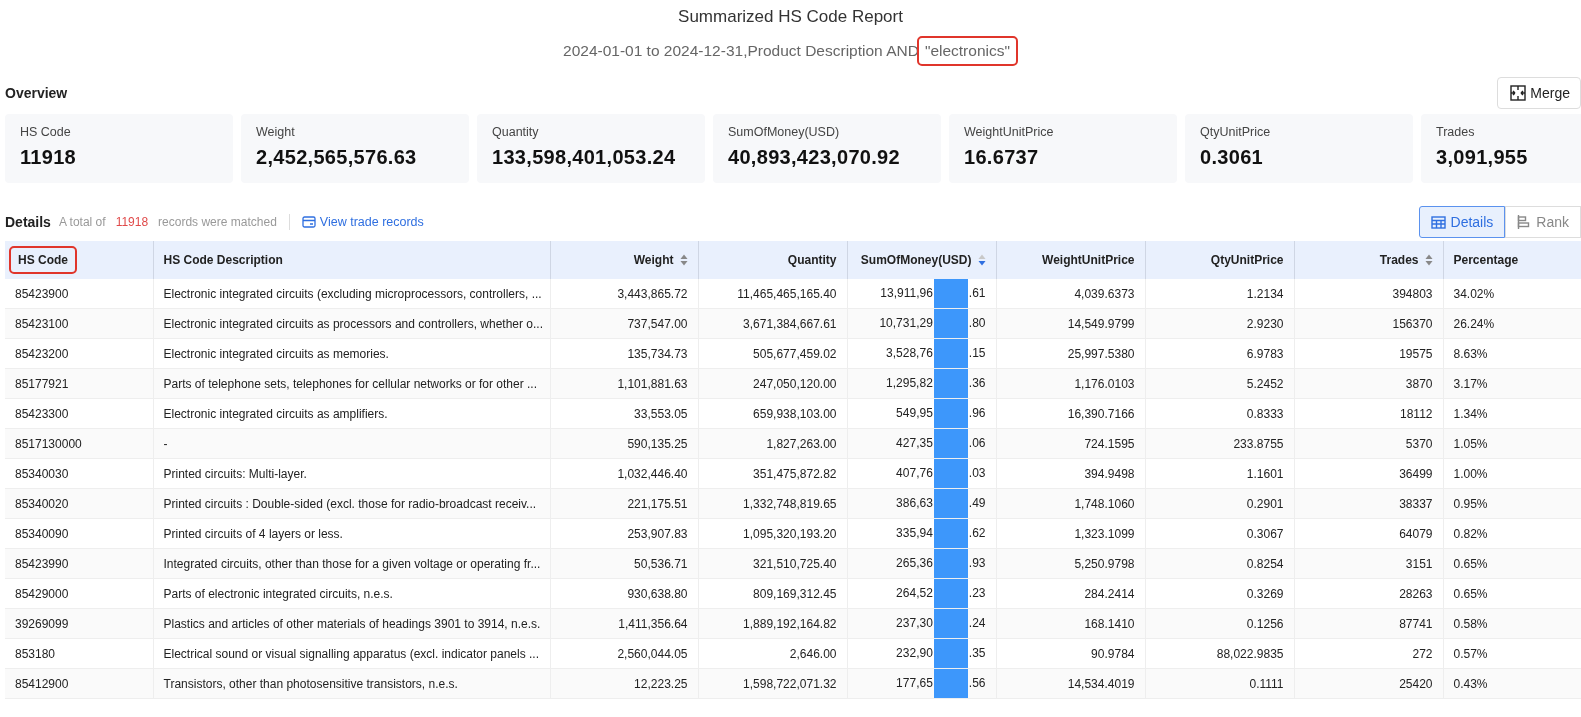 The image size is (1581, 717). What do you see at coordinates (657, 353) in the screenshot?
I see `table-cell: 135,734.73` at bounding box center [657, 353].